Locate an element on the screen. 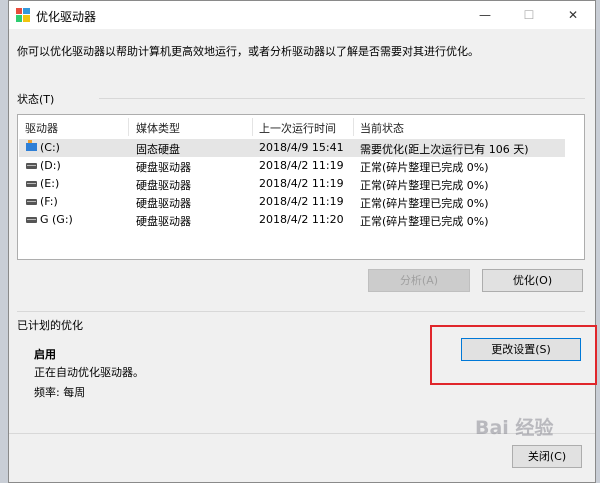  schedule-frequency: 频率: 每周 is located at coordinates (60, 392).